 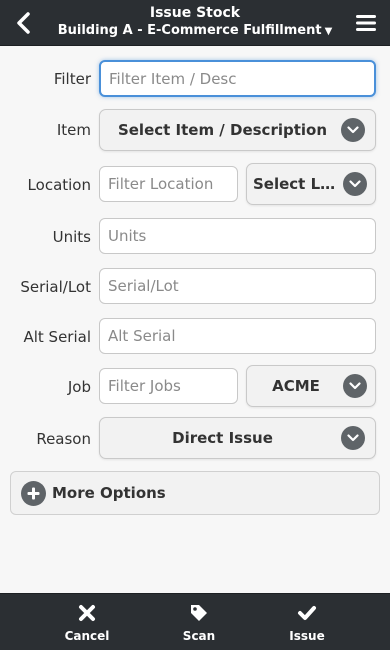 What do you see at coordinates (109, 493) in the screenshot?
I see `more-options-label: More Options` at bounding box center [109, 493].